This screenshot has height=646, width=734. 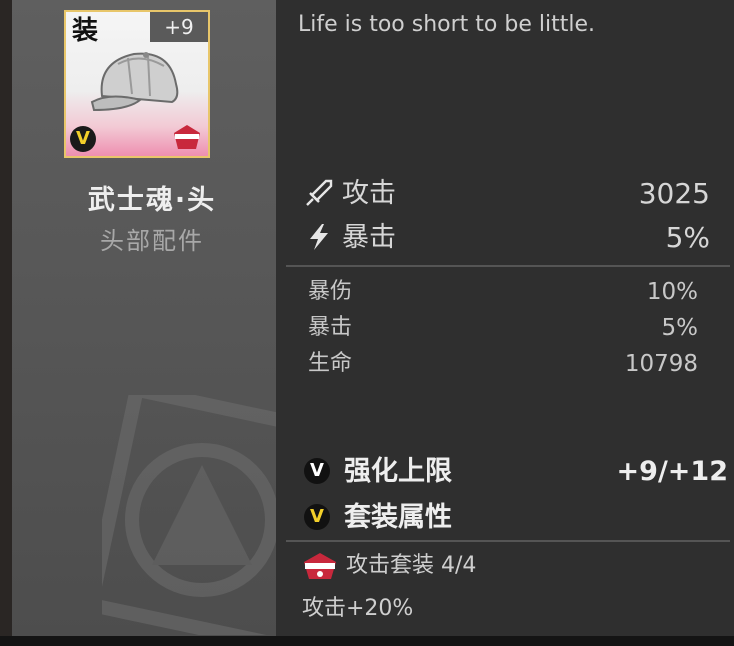 What do you see at coordinates (508, 266) in the screenshot?
I see `stats-divider` at bounding box center [508, 266].